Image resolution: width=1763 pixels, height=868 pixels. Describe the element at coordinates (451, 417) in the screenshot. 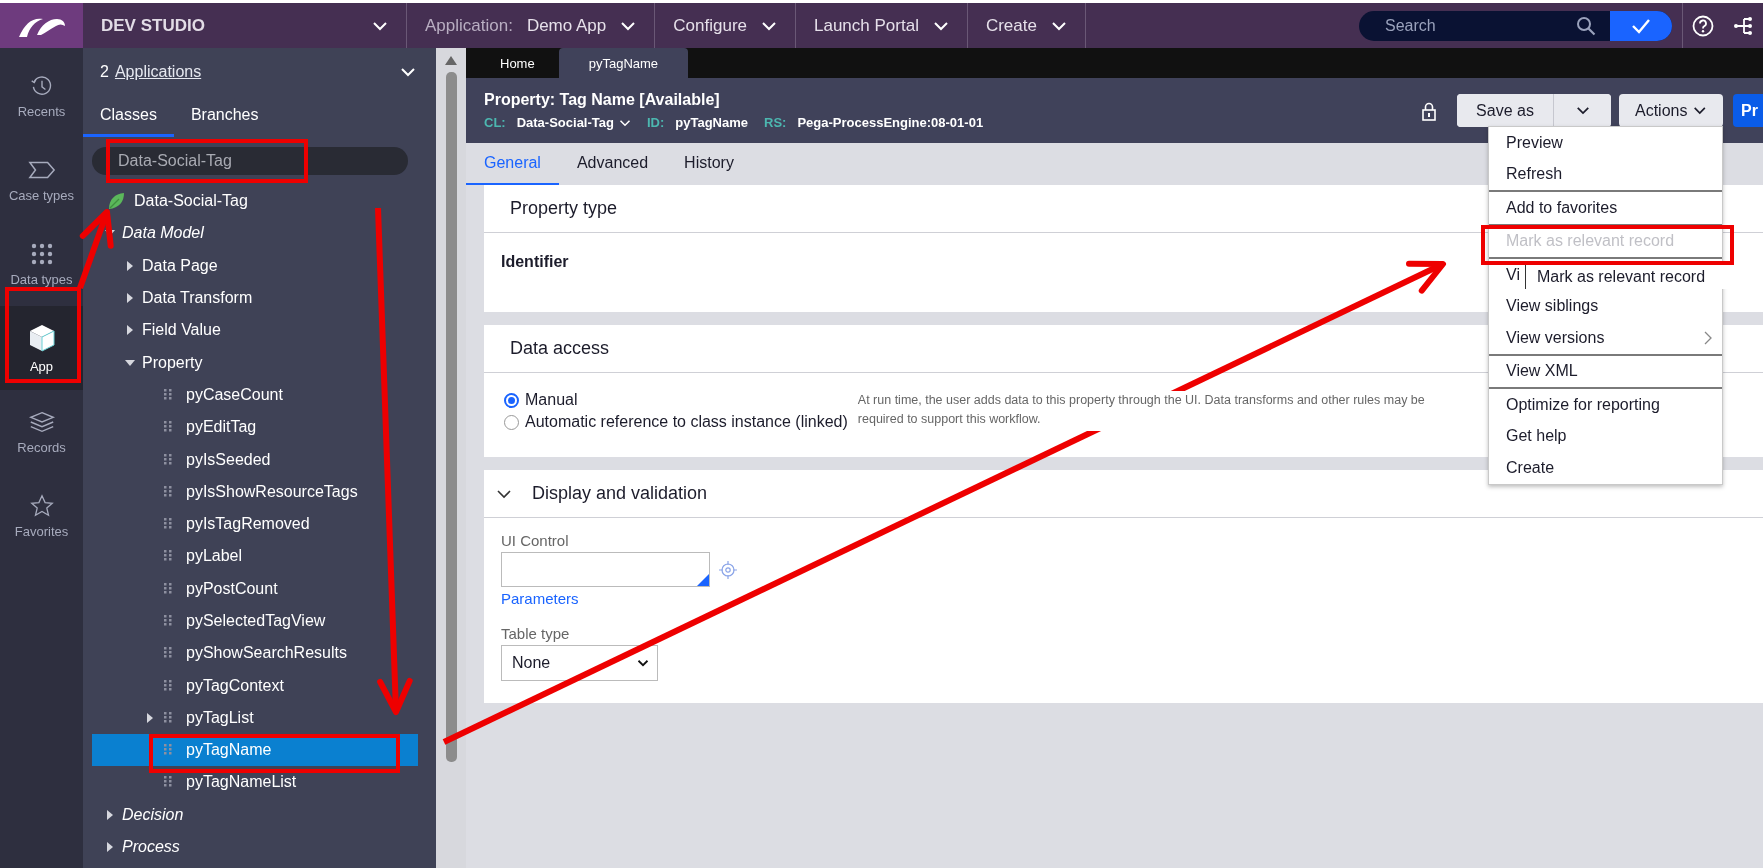

I see `scrollbar-thumb` at that location.